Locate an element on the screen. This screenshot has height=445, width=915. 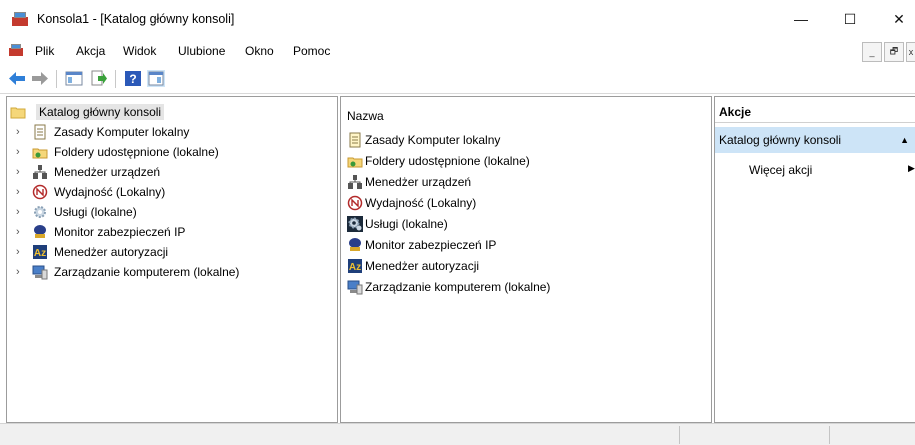
tree-item-label: Usługi (lokalne) is located at coordinates (95, 212).